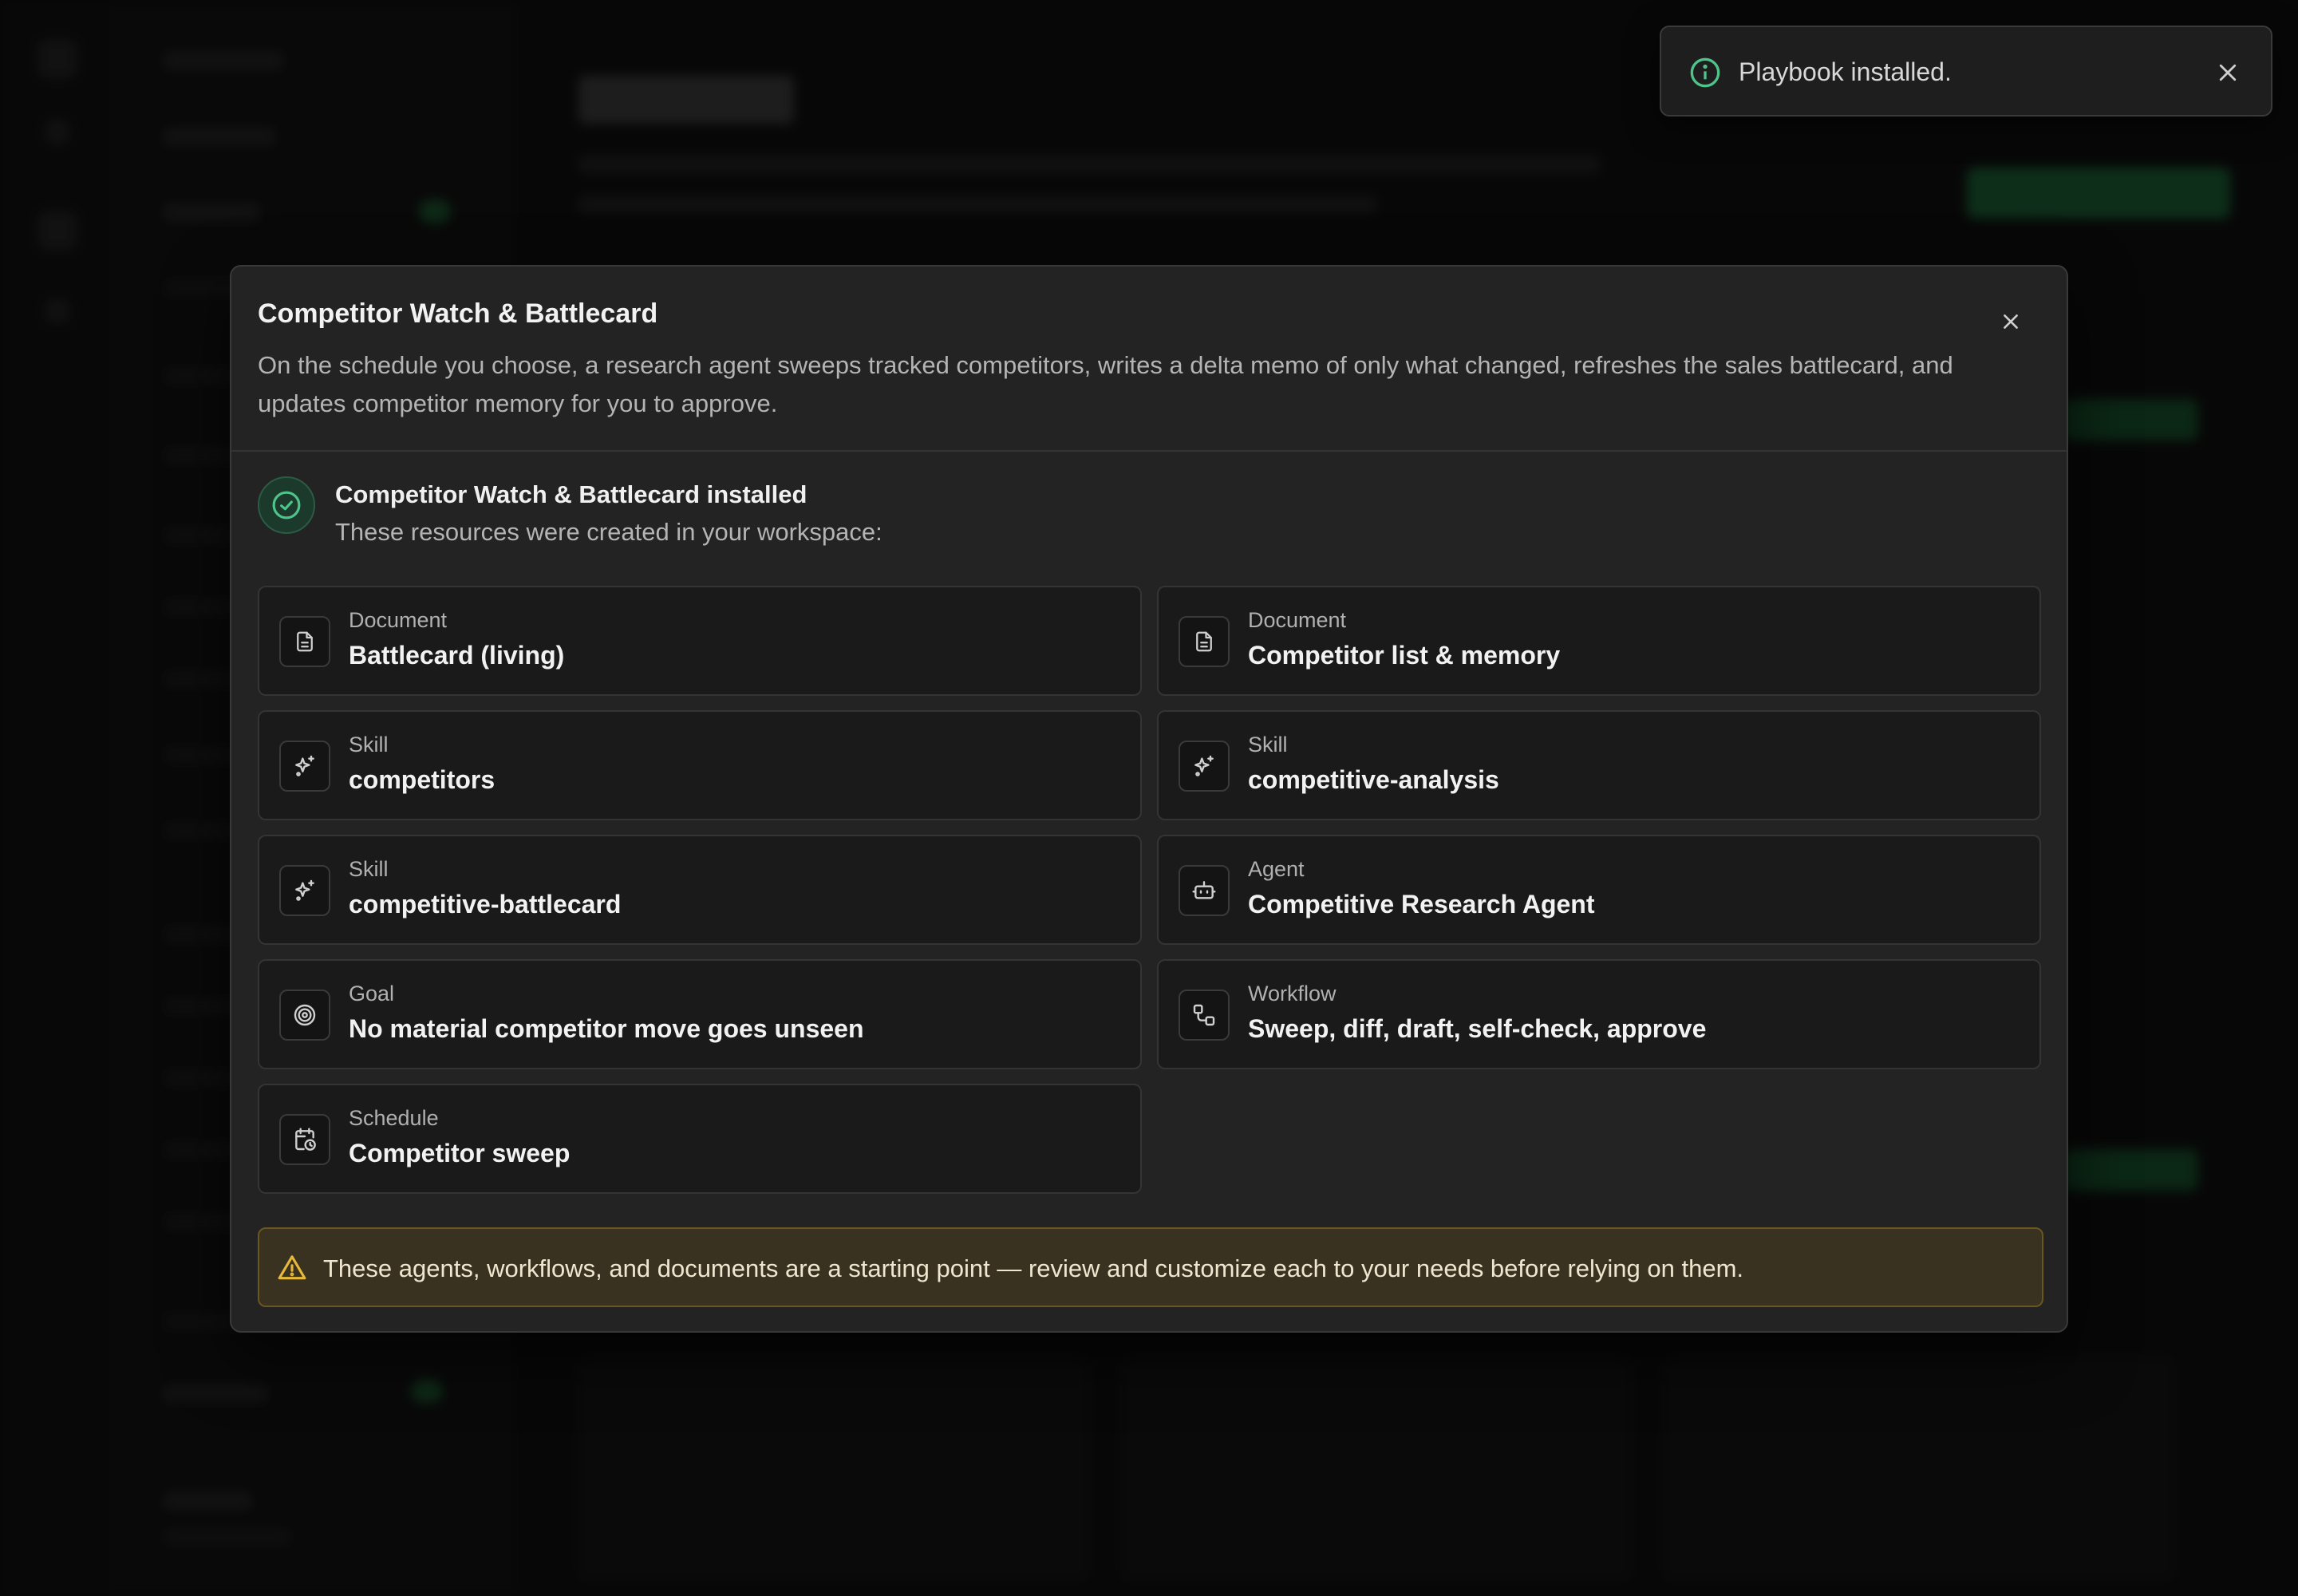  Describe the element at coordinates (1846, 71) in the screenshot. I see `toast-message: Playbook installed.` at that location.